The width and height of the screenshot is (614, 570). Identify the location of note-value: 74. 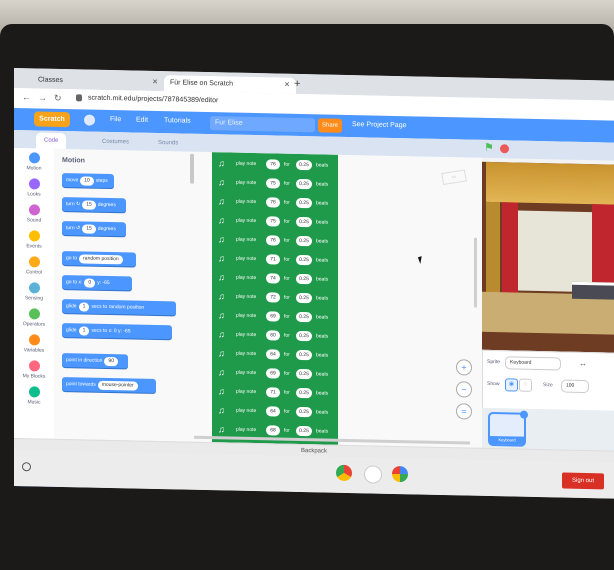
(273, 278).